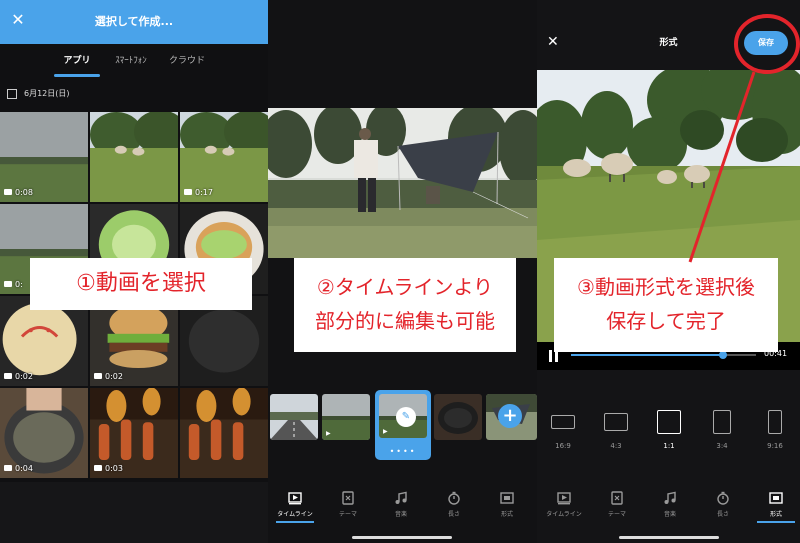 Image resolution: width=800 pixels, height=543 pixels. Describe the element at coordinates (563, 433) in the screenshot. I see `aspect-ratio-option: 16:9` at that location.